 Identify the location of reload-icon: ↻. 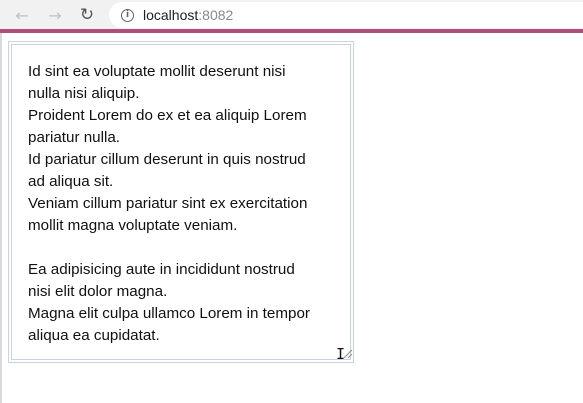
(87, 15).